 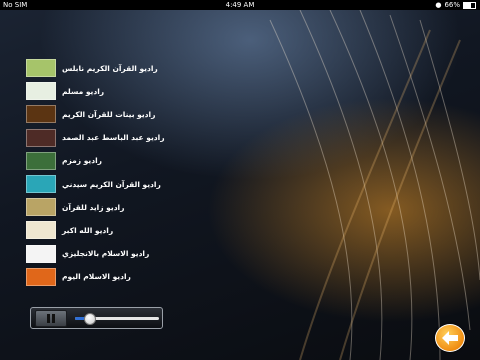 What do you see at coordinates (111, 184) in the screenshot?
I see `station-label: راديو القرآن الكريم سيدني` at bounding box center [111, 184].